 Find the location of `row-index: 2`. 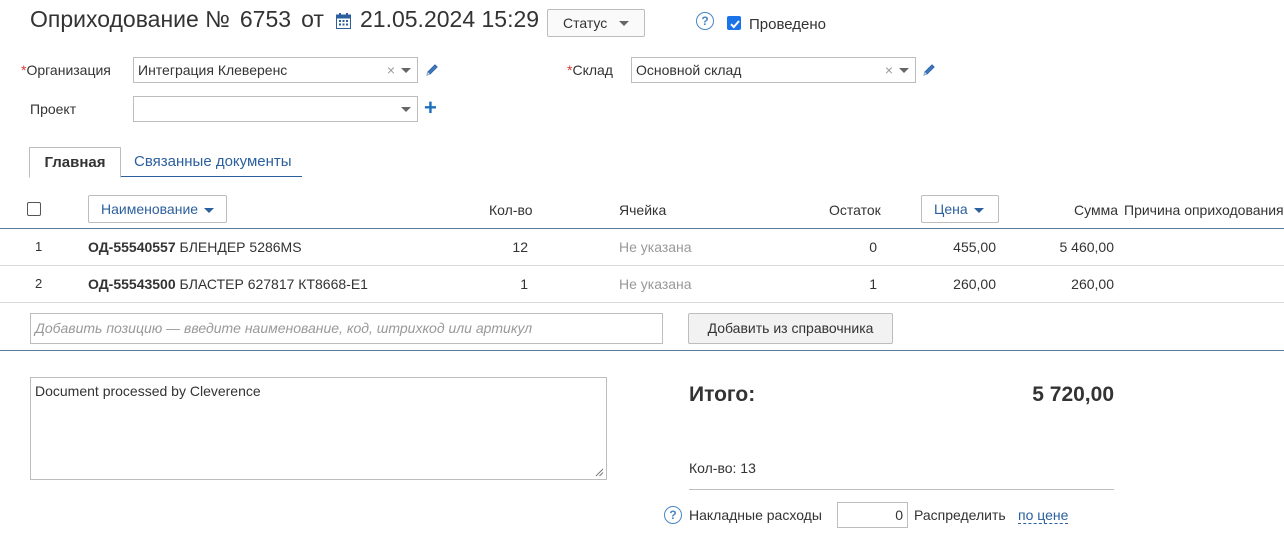

row-index: 2 is located at coordinates (39, 283).